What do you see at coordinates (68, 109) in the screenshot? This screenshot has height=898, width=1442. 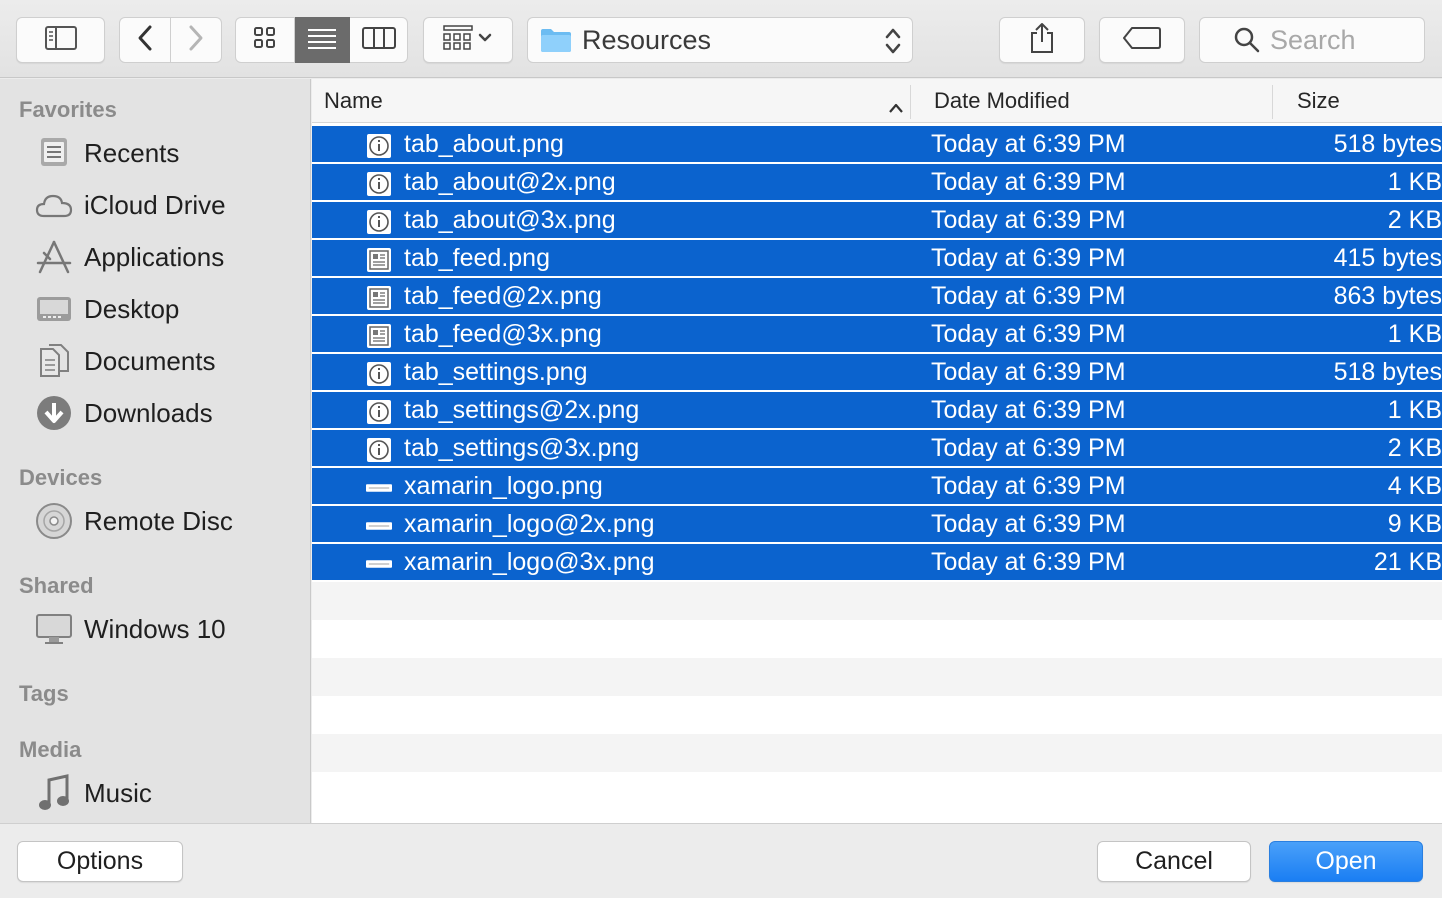 I see `sidebar-section-favorites: Favorites` at bounding box center [68, 109].